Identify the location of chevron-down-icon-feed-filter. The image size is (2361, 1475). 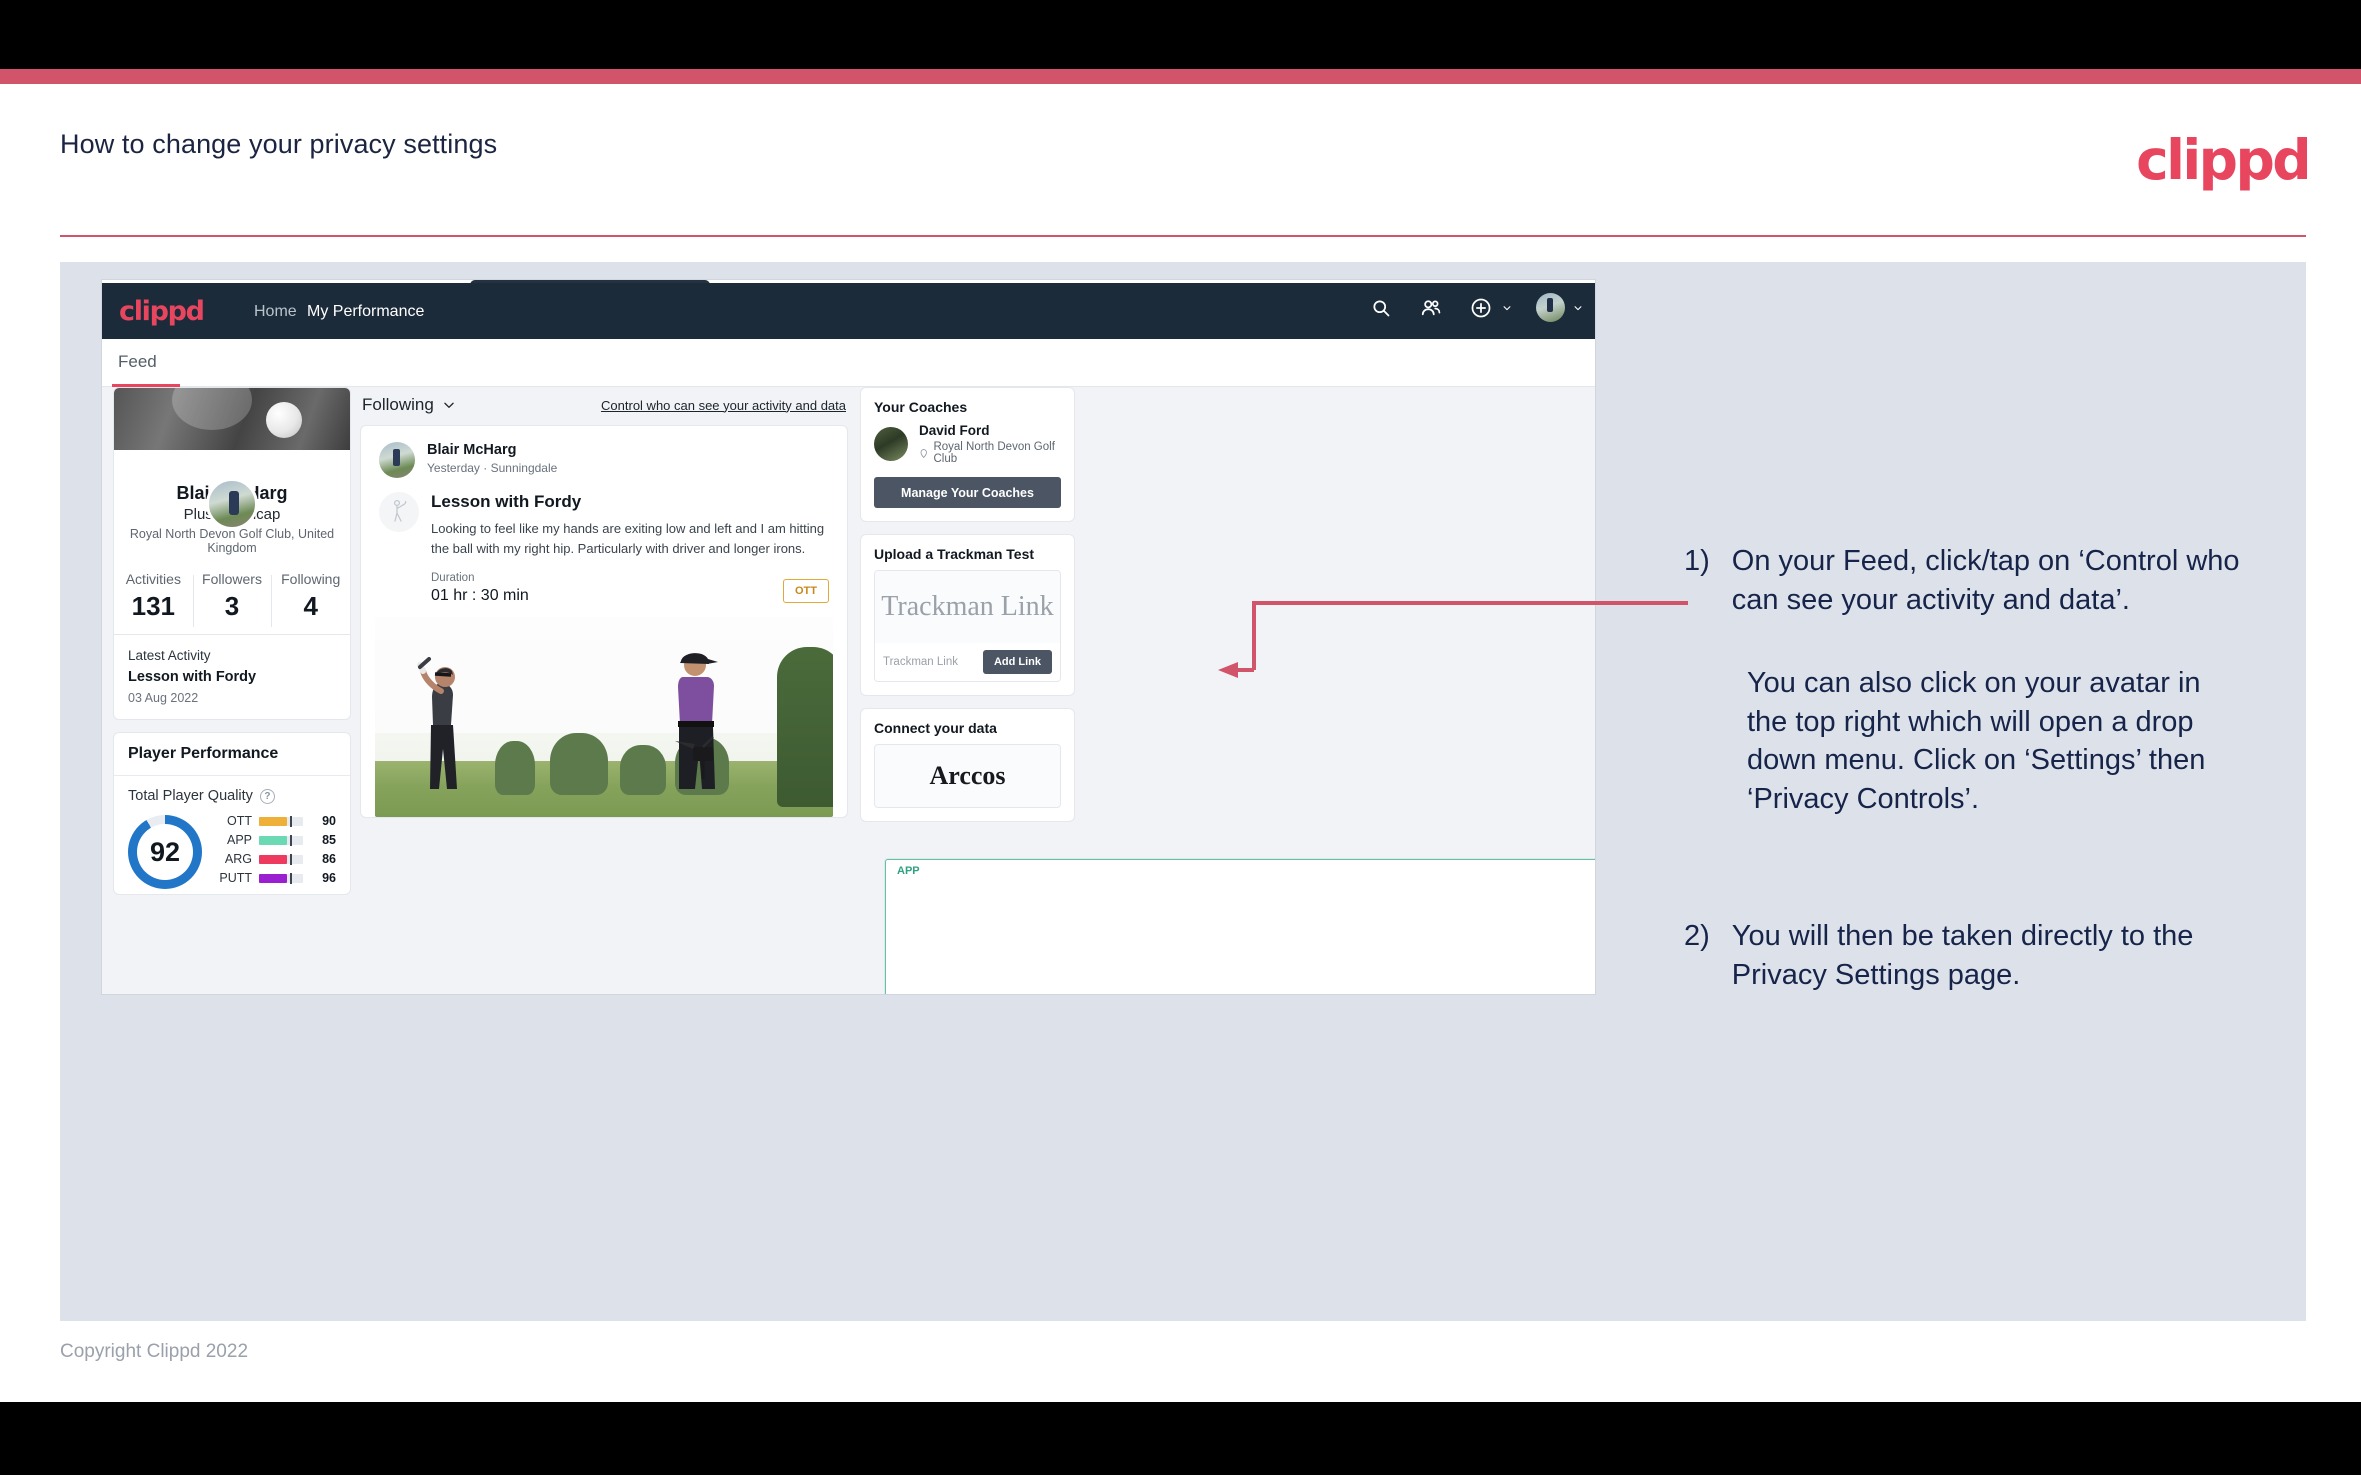
(449, 405).